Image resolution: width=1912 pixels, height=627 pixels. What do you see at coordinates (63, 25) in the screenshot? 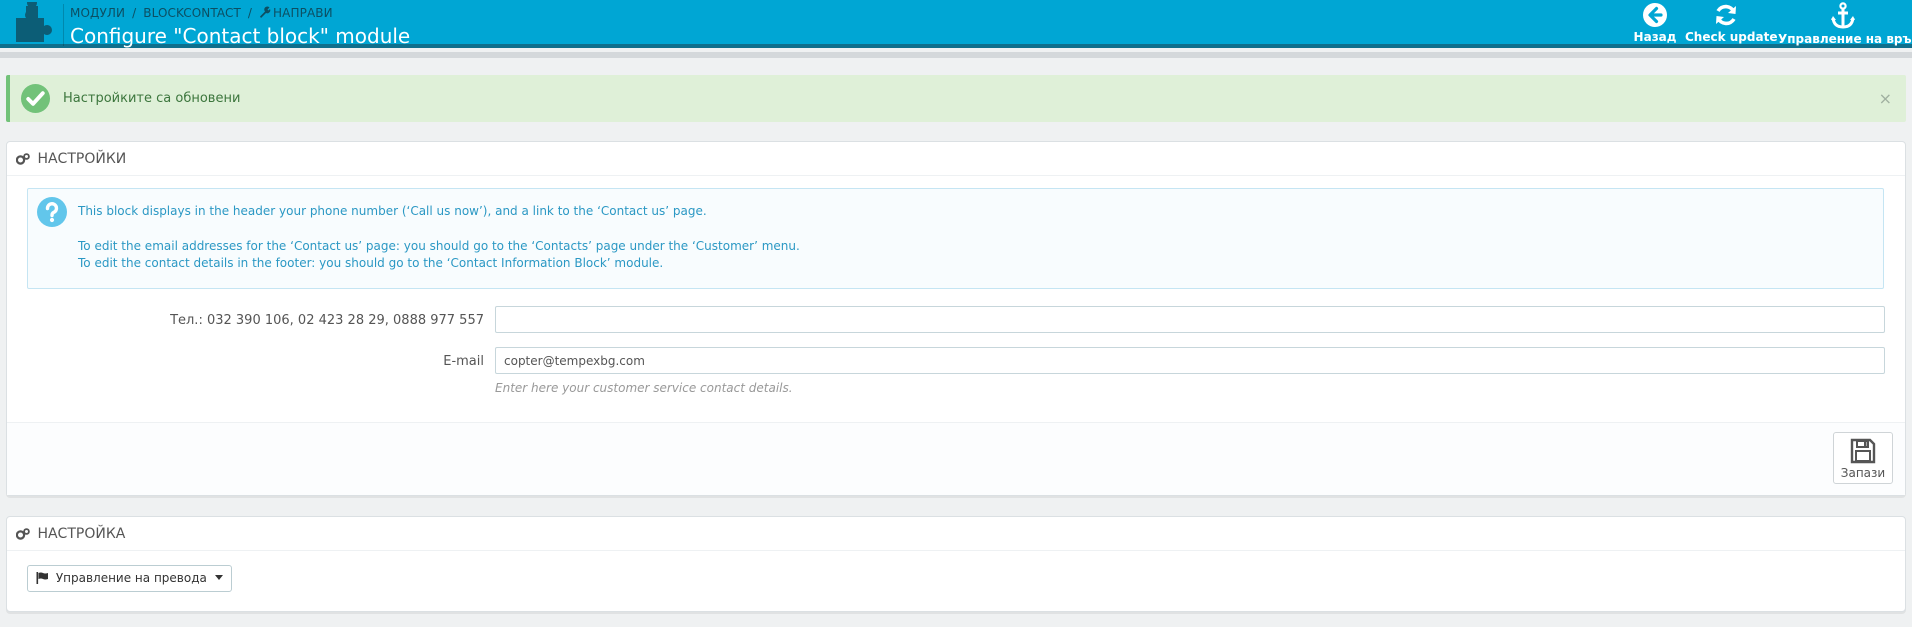
I see `header-divider` at bounding box center [63, 25].